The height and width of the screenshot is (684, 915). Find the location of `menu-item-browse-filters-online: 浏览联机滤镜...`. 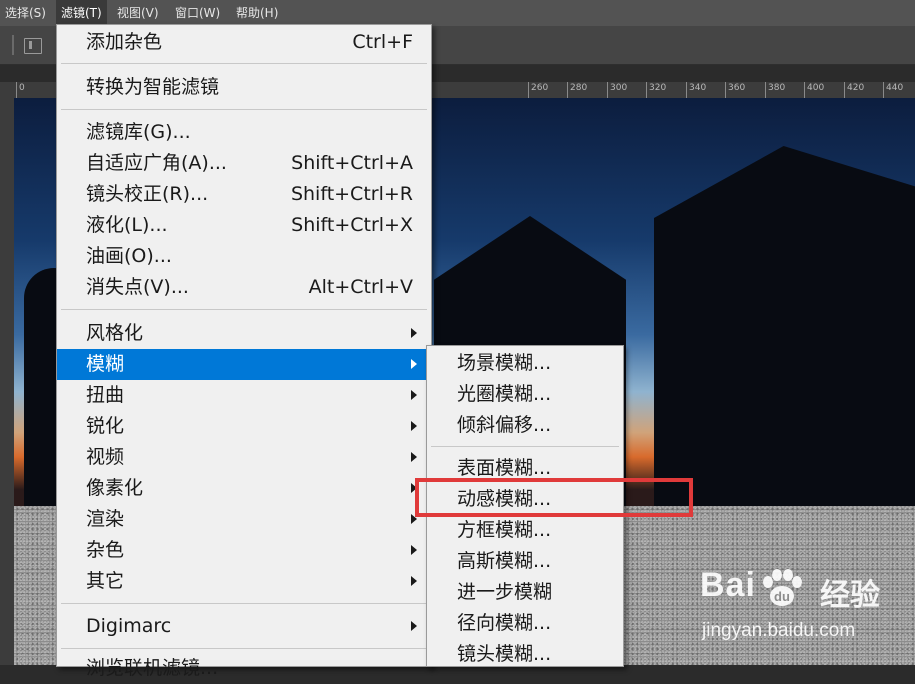

menu-item-browse-filters-online: 浏览联机滤镜... is located at coordinates (244, 668).